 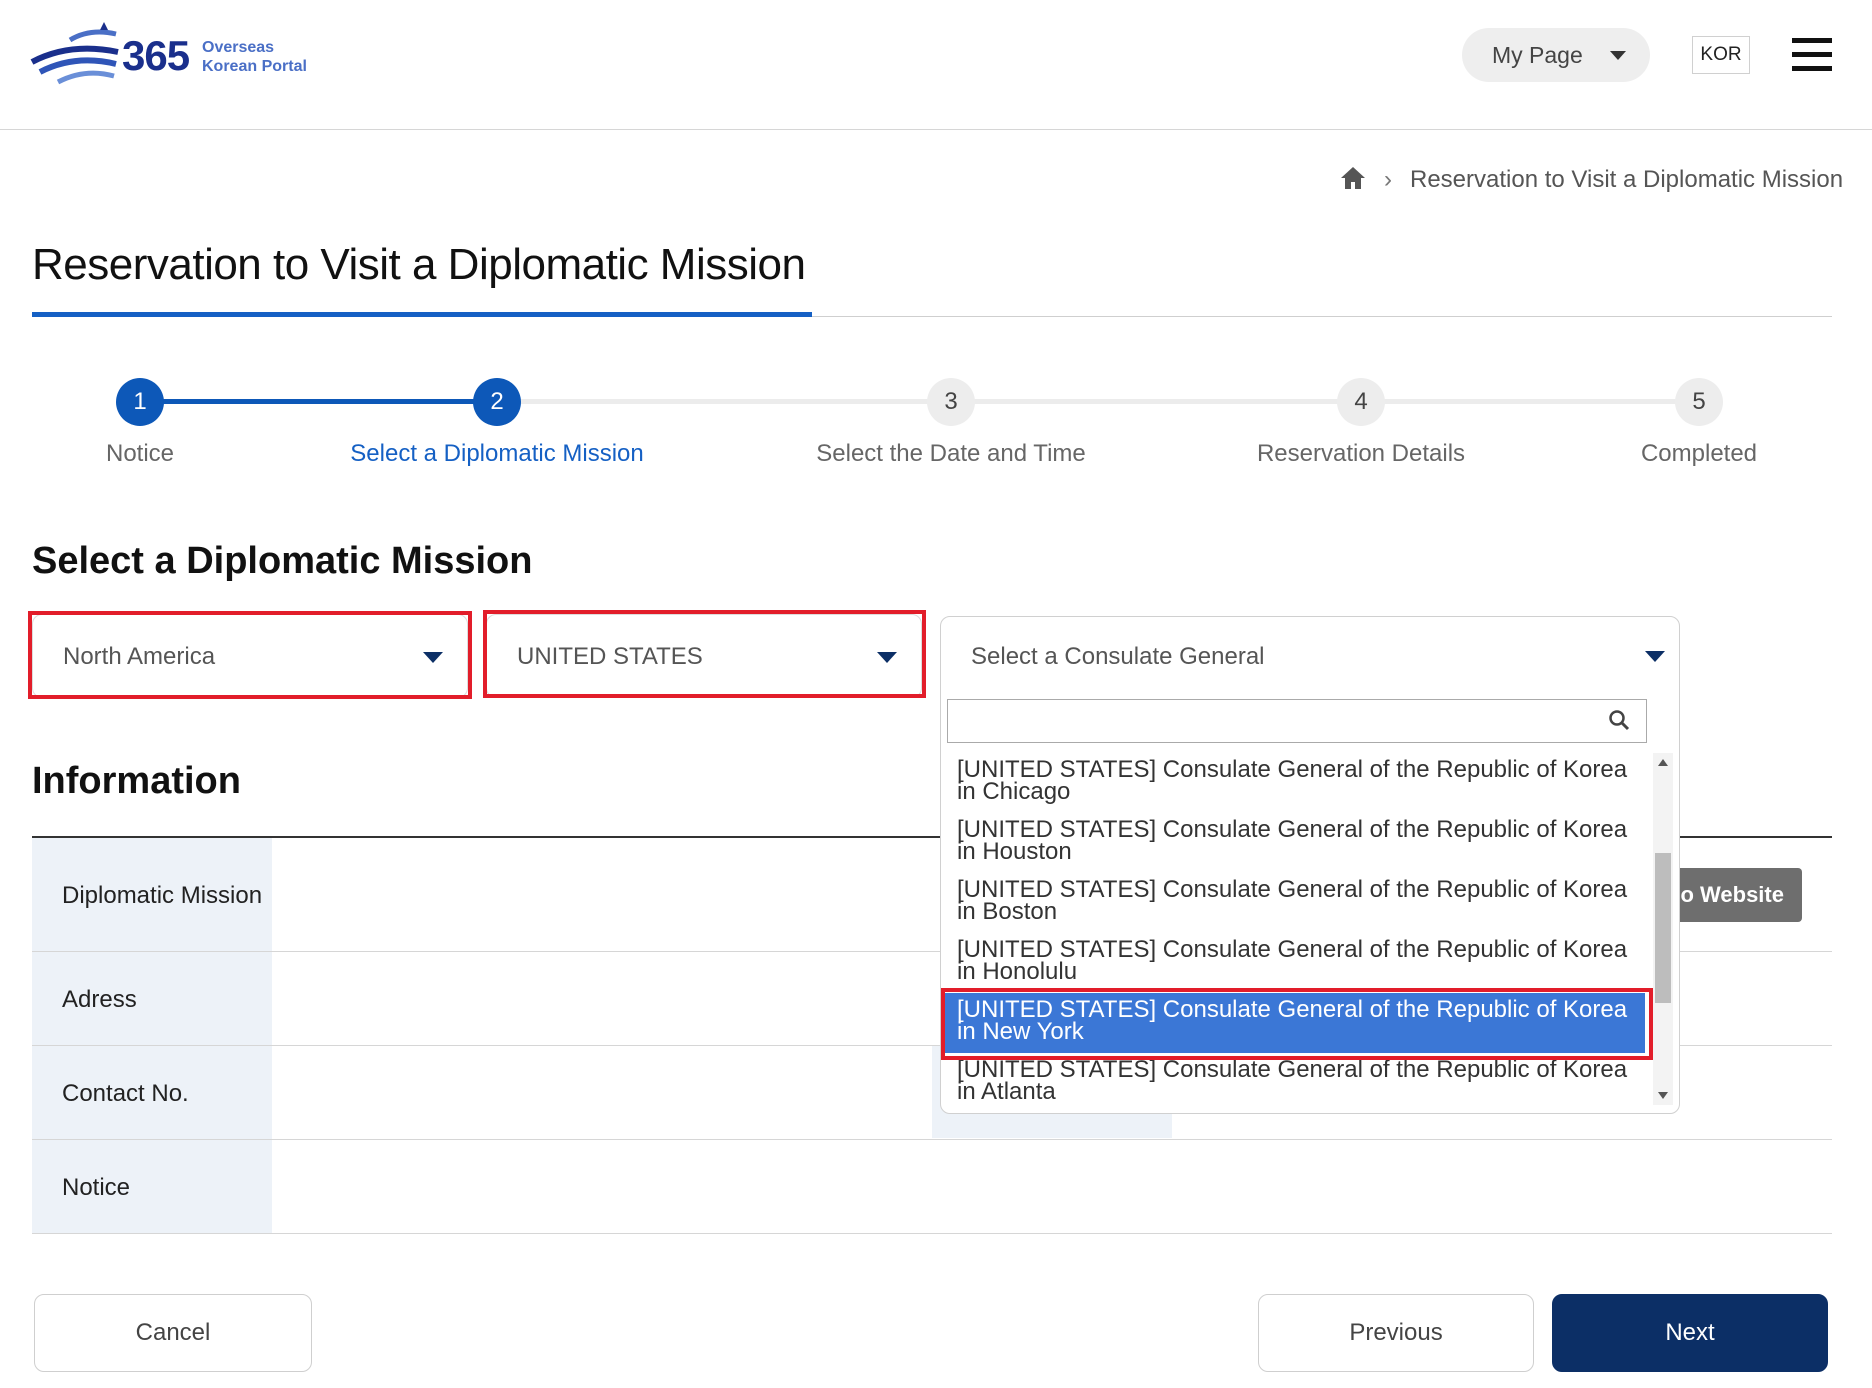 What do you see at coordinates (704, 654) in the screenshot?
I see `country-highlight` at bounding box center [704, 654].